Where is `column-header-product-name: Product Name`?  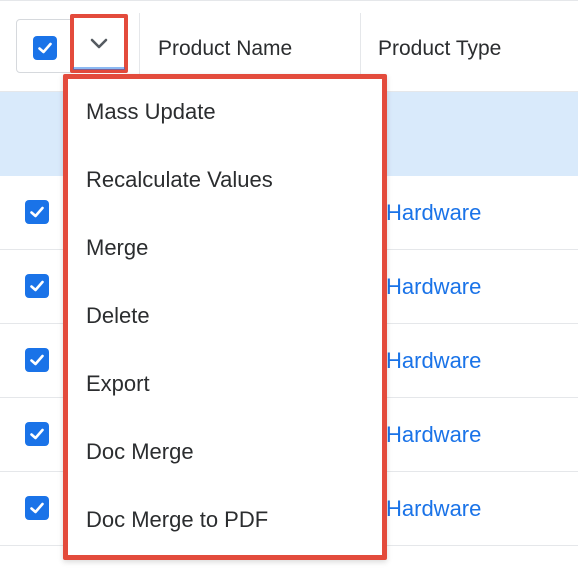
column-header-product-name: Product Name is located at coordinates (225, 49).